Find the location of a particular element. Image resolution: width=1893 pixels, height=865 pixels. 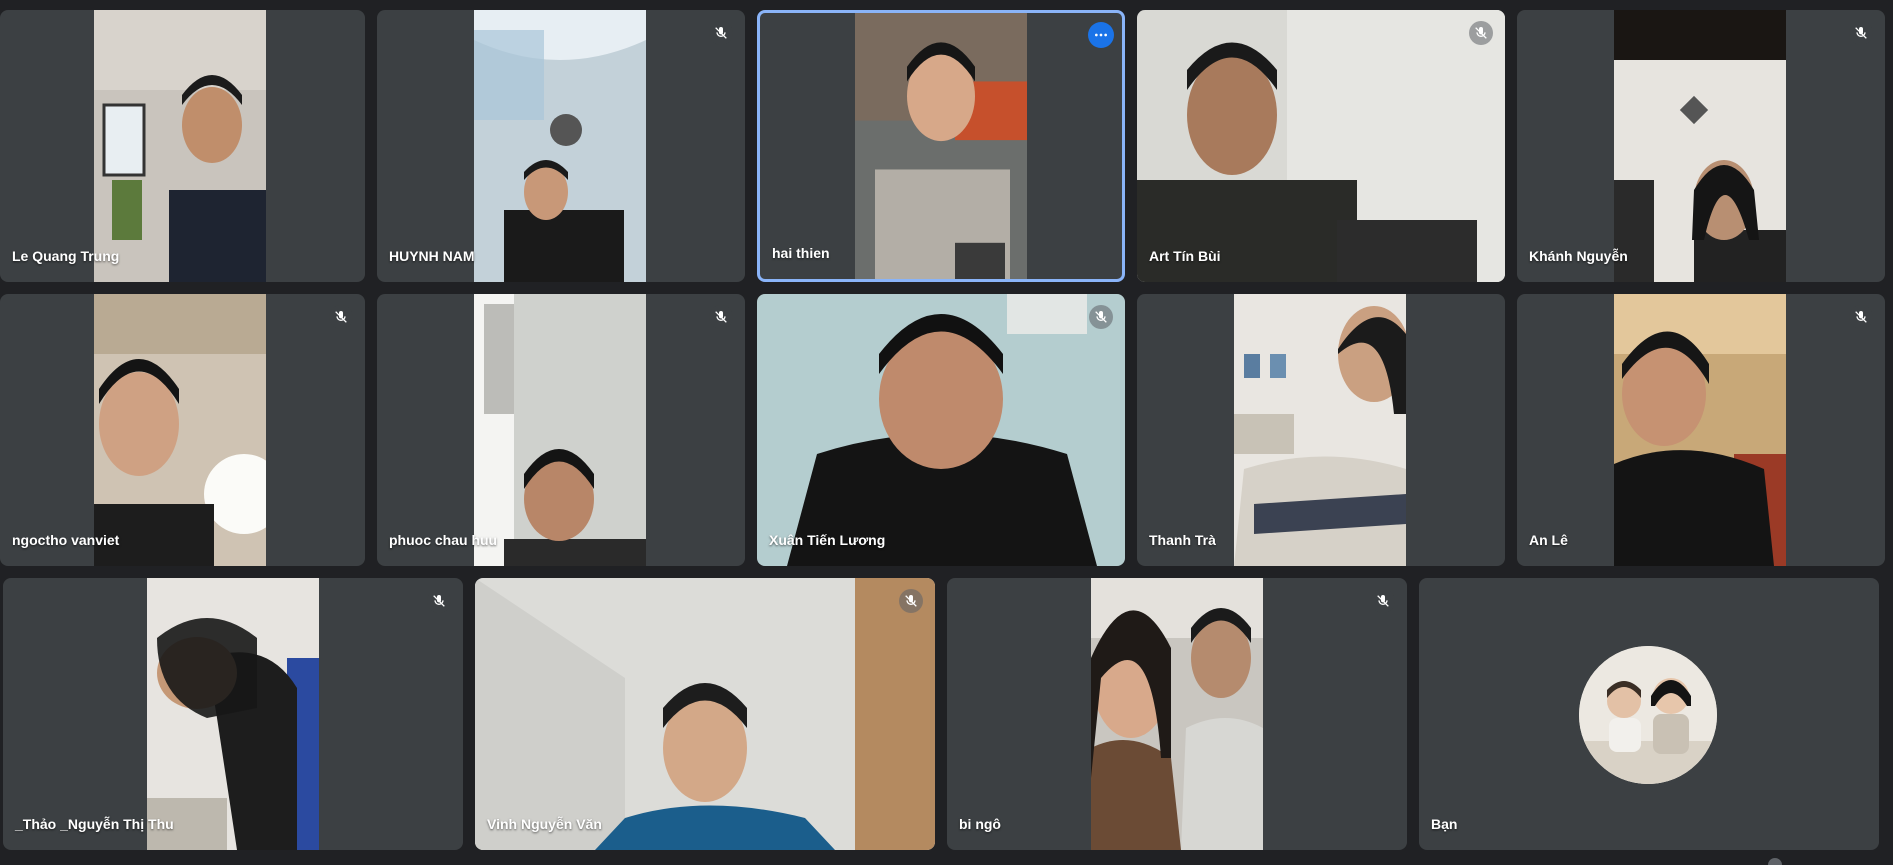

participant-tile: Thanh Trà is located at coordinates (1321, 430).